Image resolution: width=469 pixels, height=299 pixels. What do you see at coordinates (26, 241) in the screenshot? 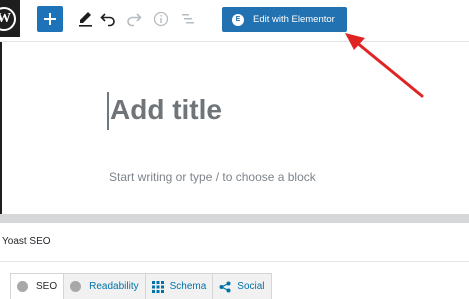
I see `yoast-panel-title: Yoast SEO` at bounding box center [26, 241].